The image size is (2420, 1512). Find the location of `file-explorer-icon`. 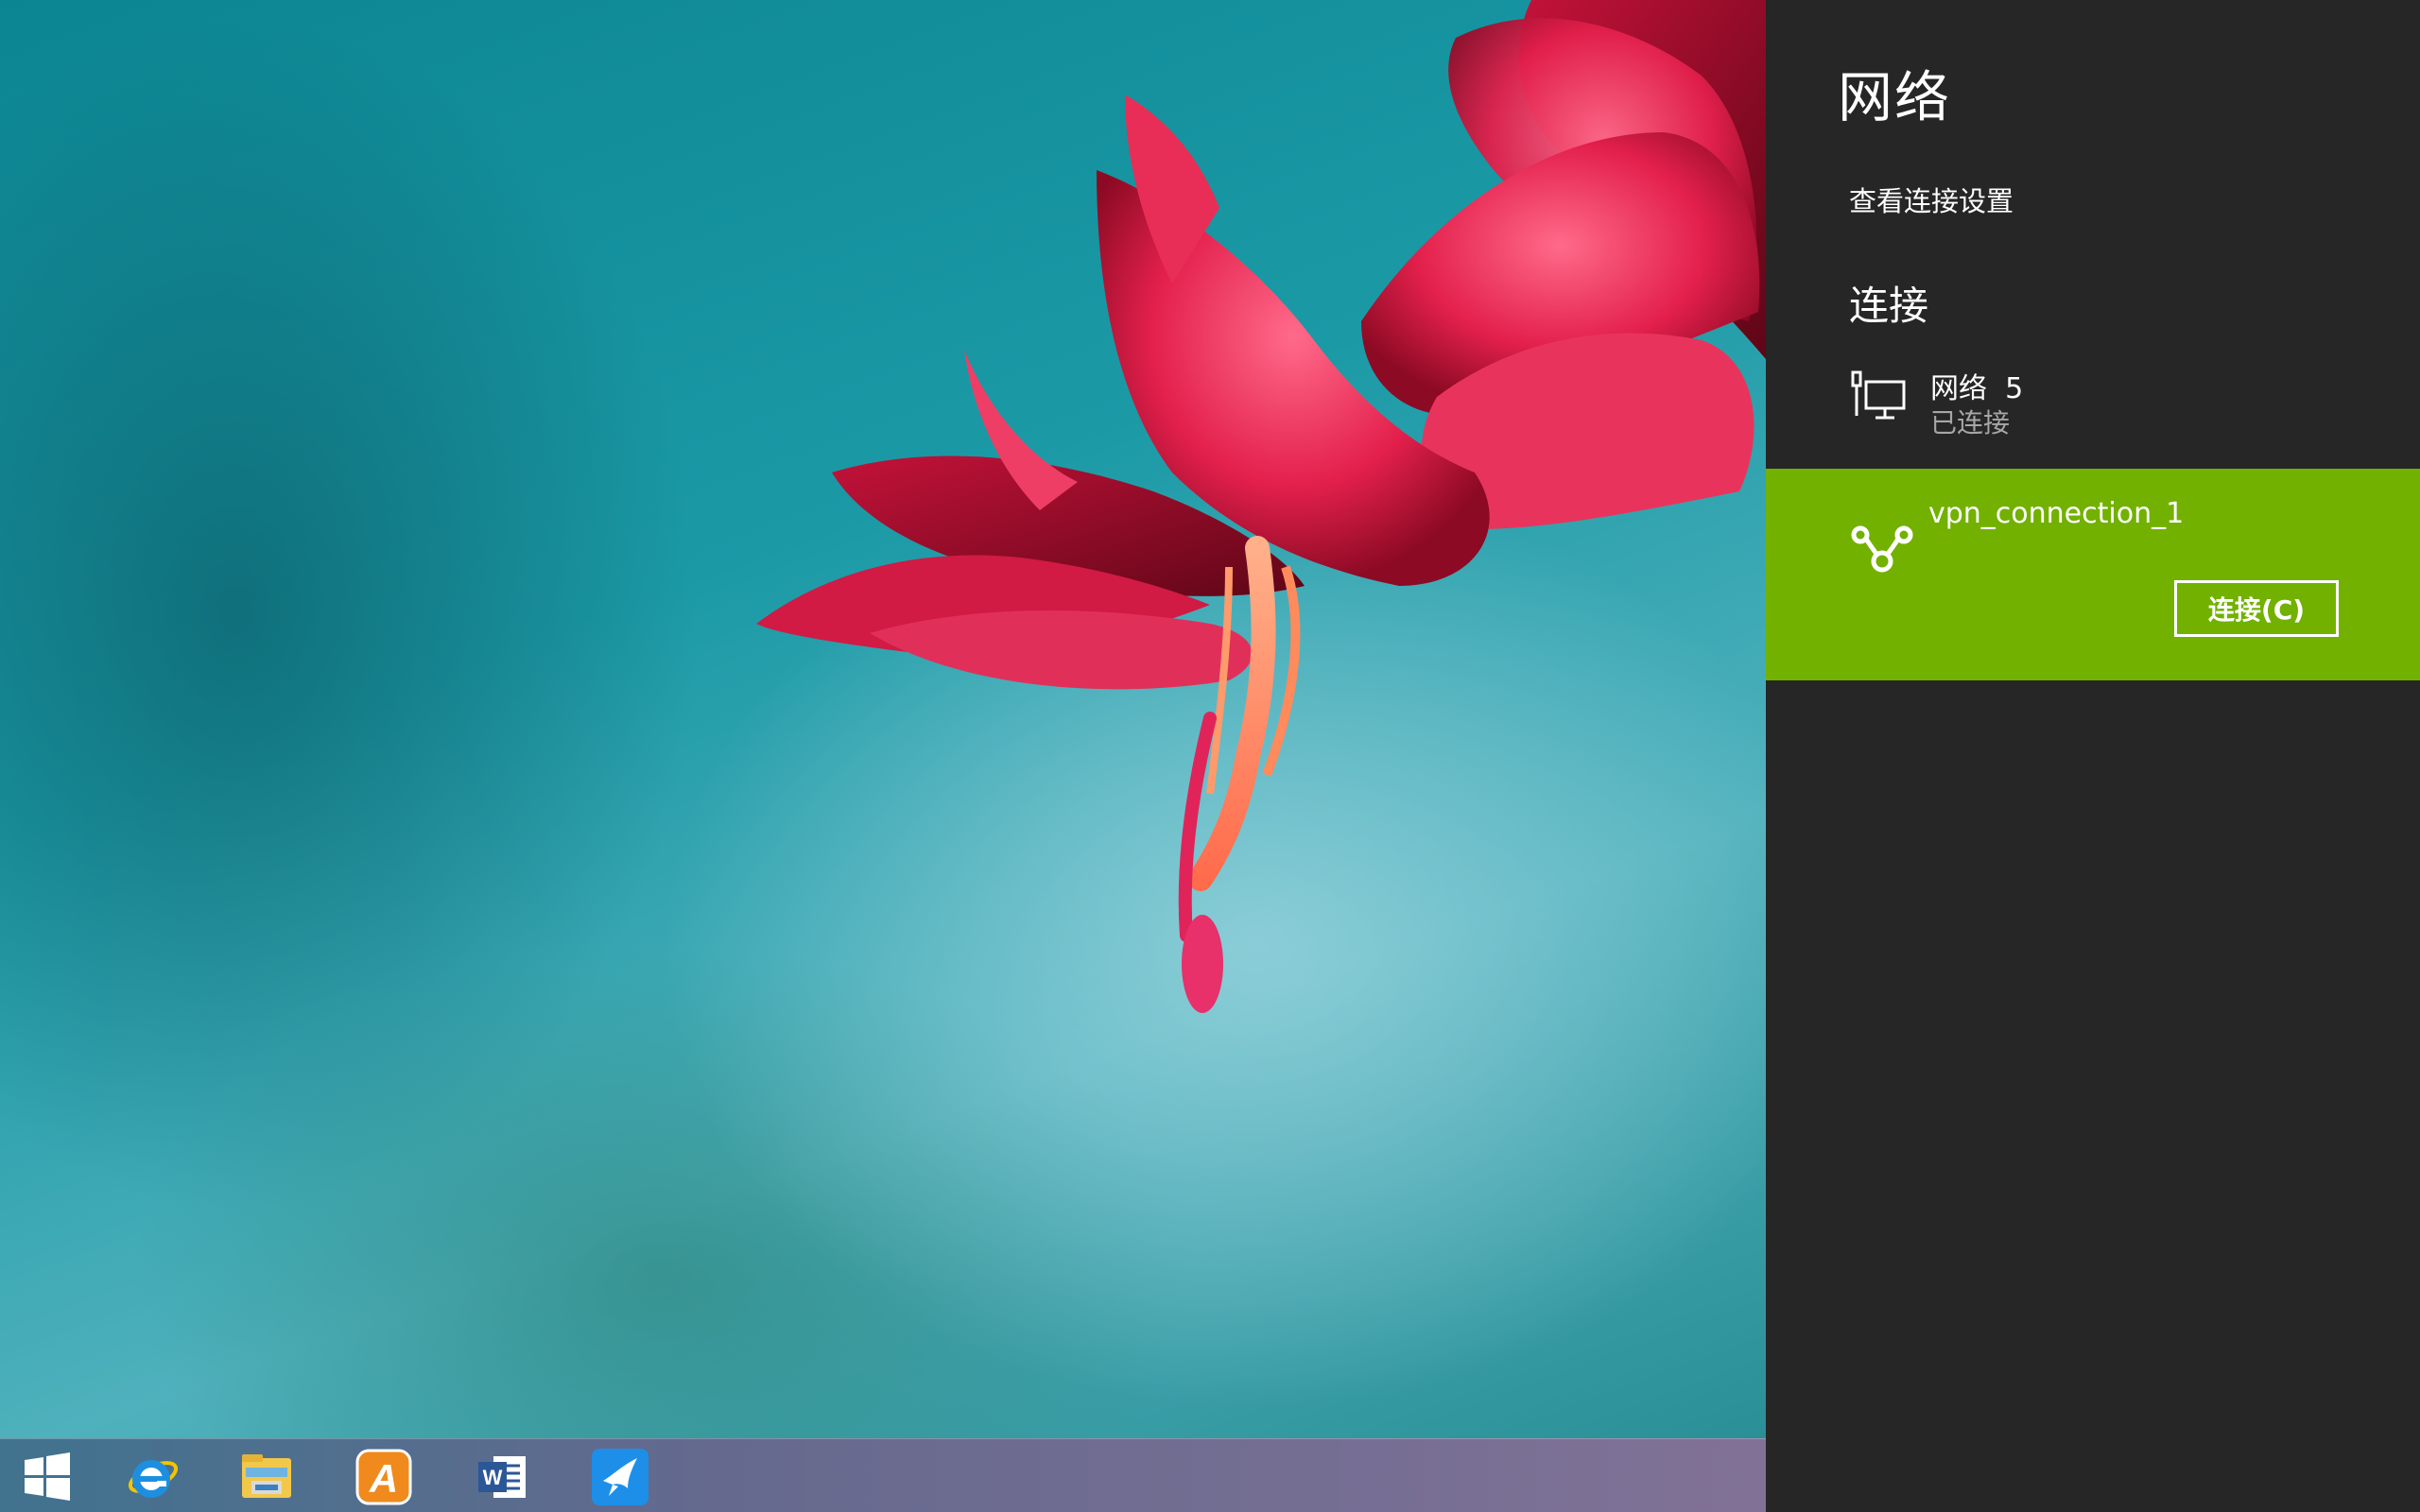

file-explorer-icon is located at coordinates (266, 1476).